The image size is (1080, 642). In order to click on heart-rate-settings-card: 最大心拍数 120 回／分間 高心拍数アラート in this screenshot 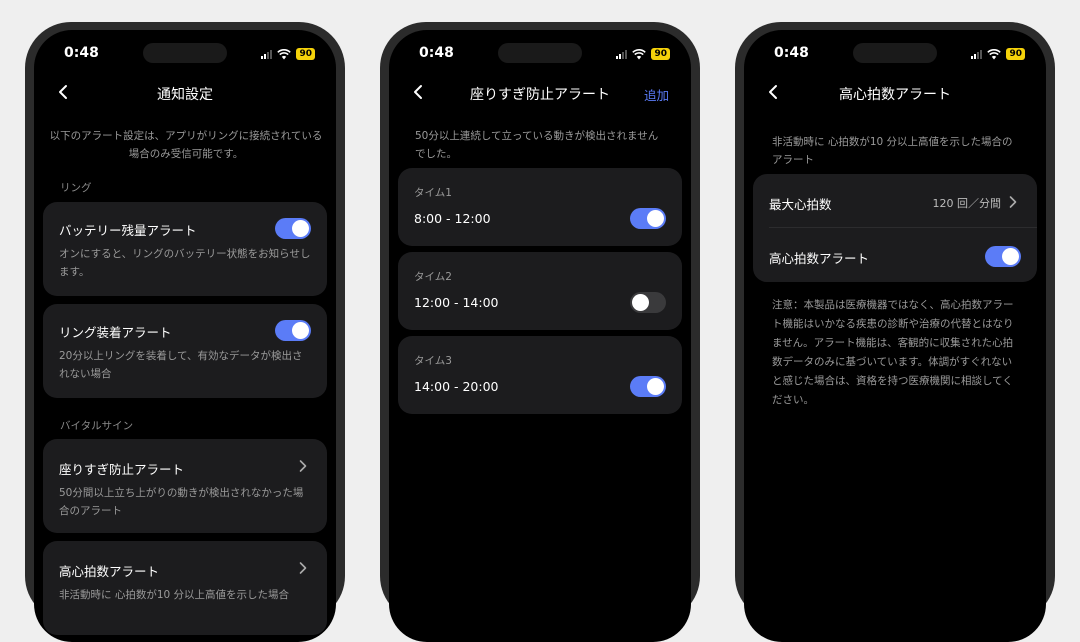, I will do `click(895, 228)`.